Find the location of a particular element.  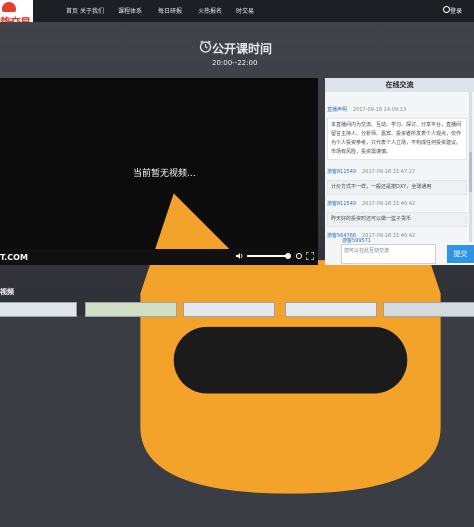

nav-daily-report: 每日研报 is located at coordinates (170, 10).